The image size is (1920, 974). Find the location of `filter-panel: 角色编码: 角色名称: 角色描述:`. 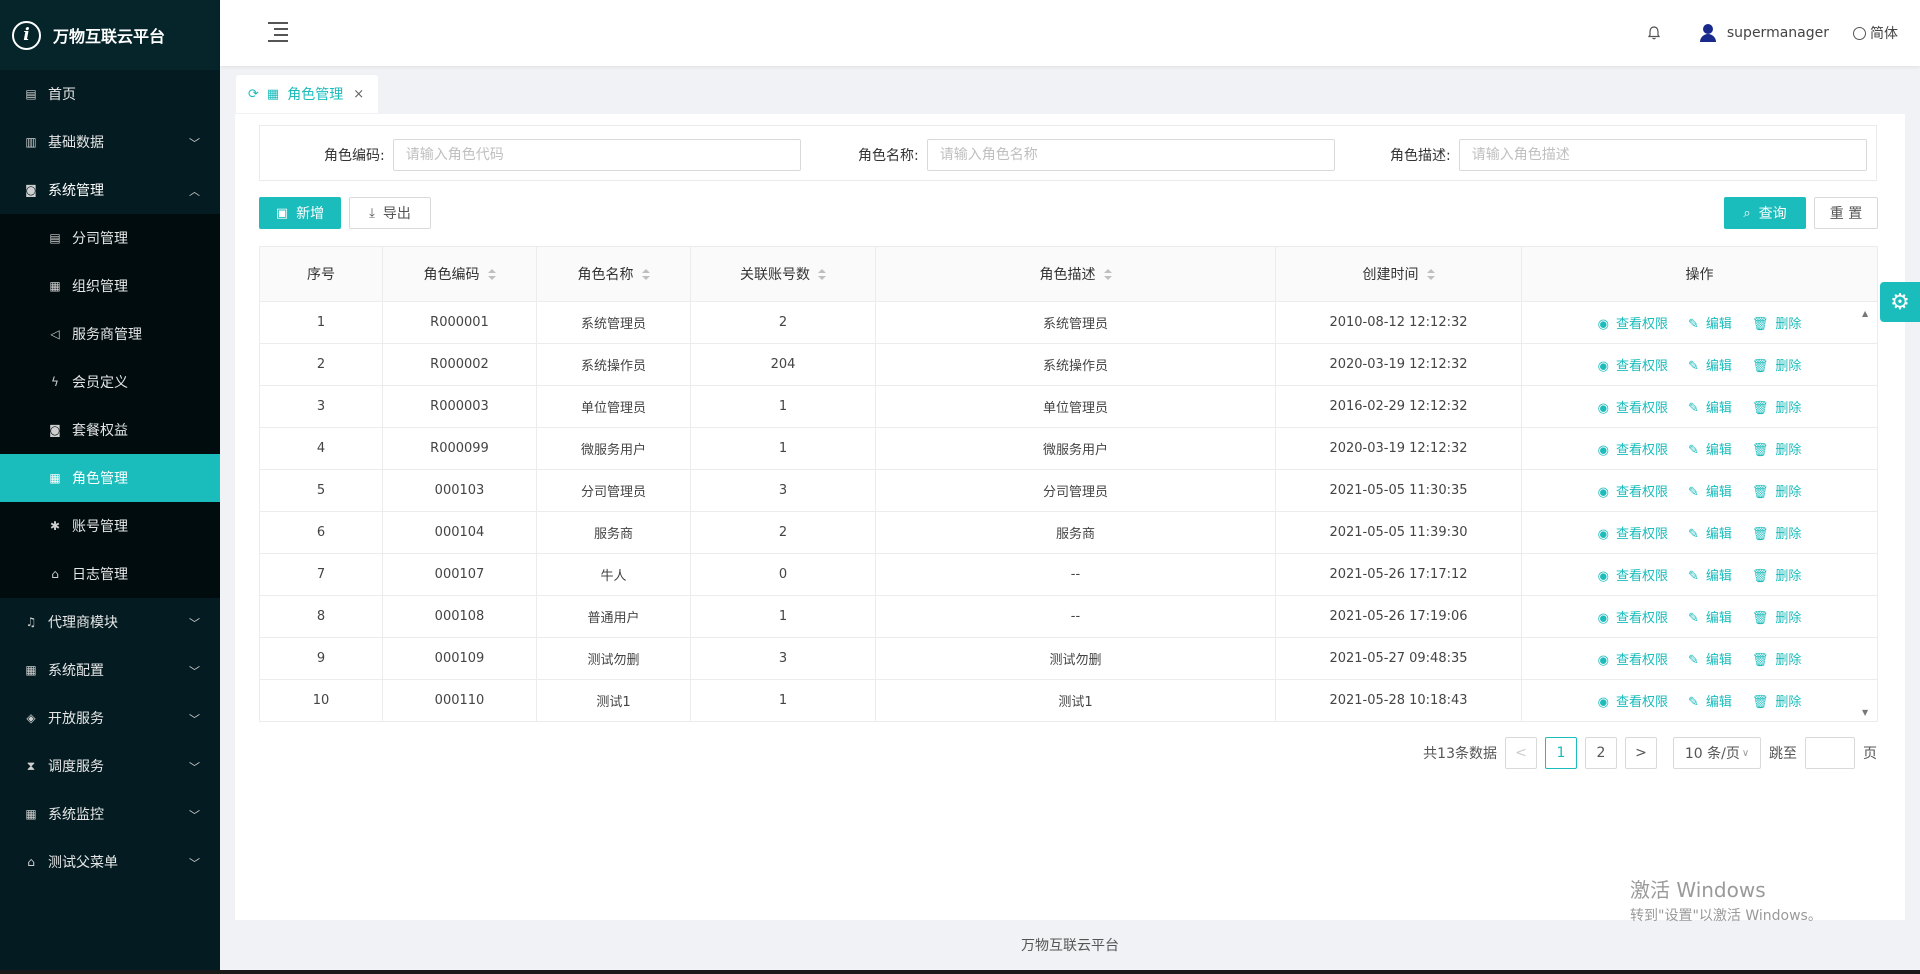

filter-panel: 角色编码: 角色名称: 角色描述: is located at coordinates (1068, 153).